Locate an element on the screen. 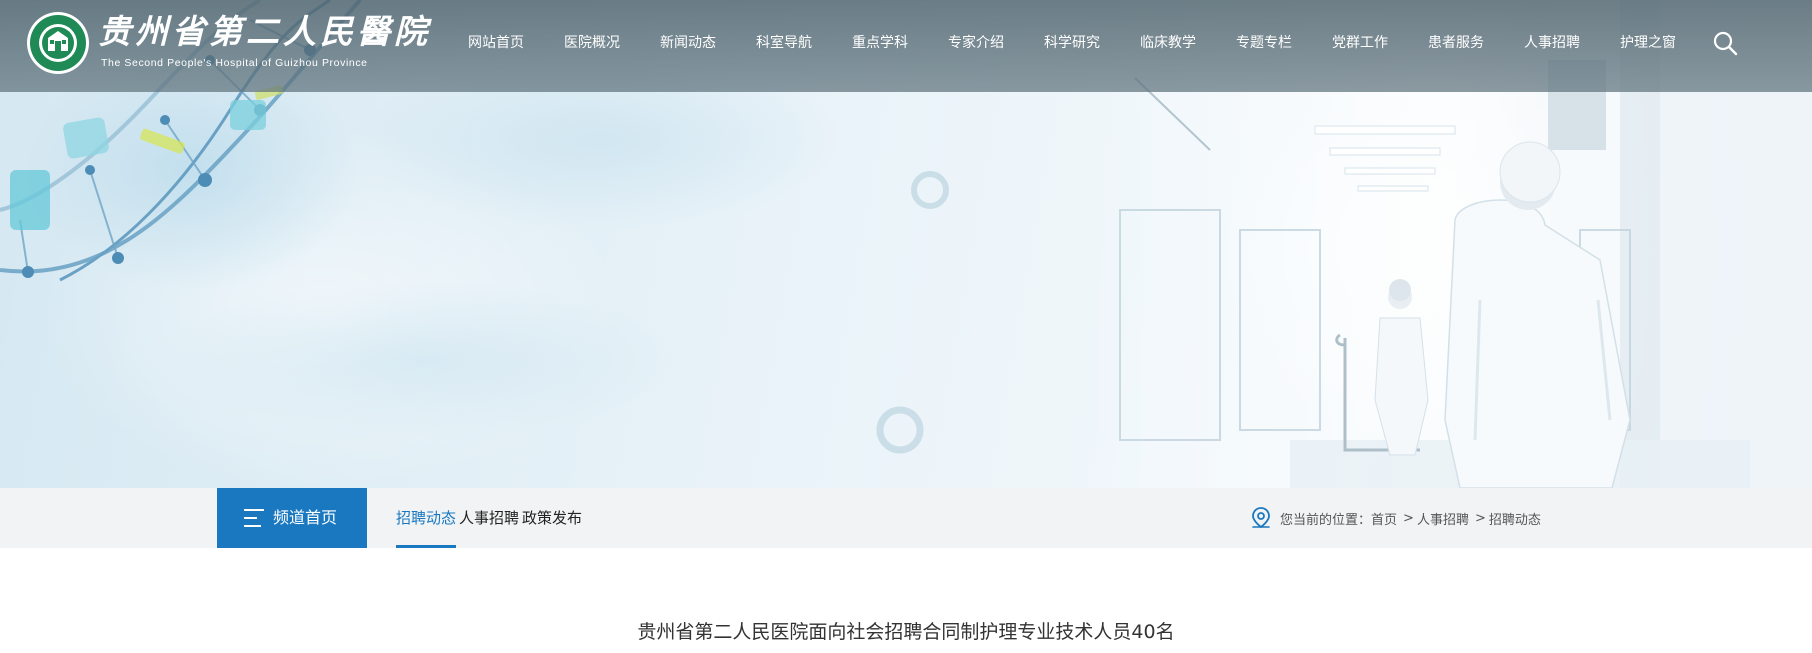 The width and height of the screenshot is (1812, 653). menu-icon is located at coordinates (254, 518).